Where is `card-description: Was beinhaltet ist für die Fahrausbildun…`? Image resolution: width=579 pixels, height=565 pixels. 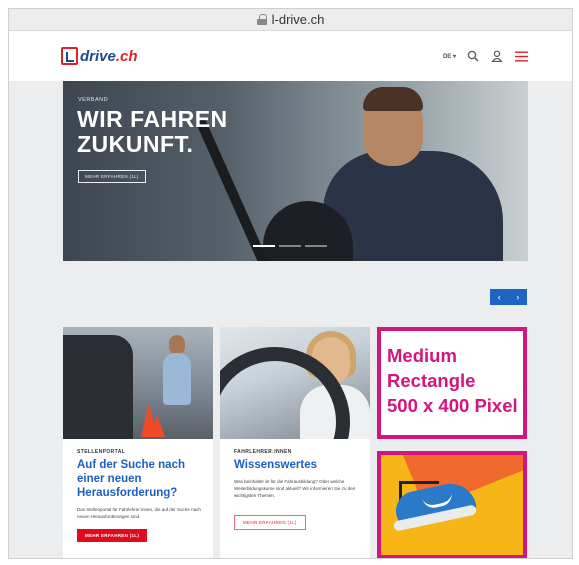
card-description: Was beinhaltet ist für die Fahrausbildun… is located at coordinates (295, 488).